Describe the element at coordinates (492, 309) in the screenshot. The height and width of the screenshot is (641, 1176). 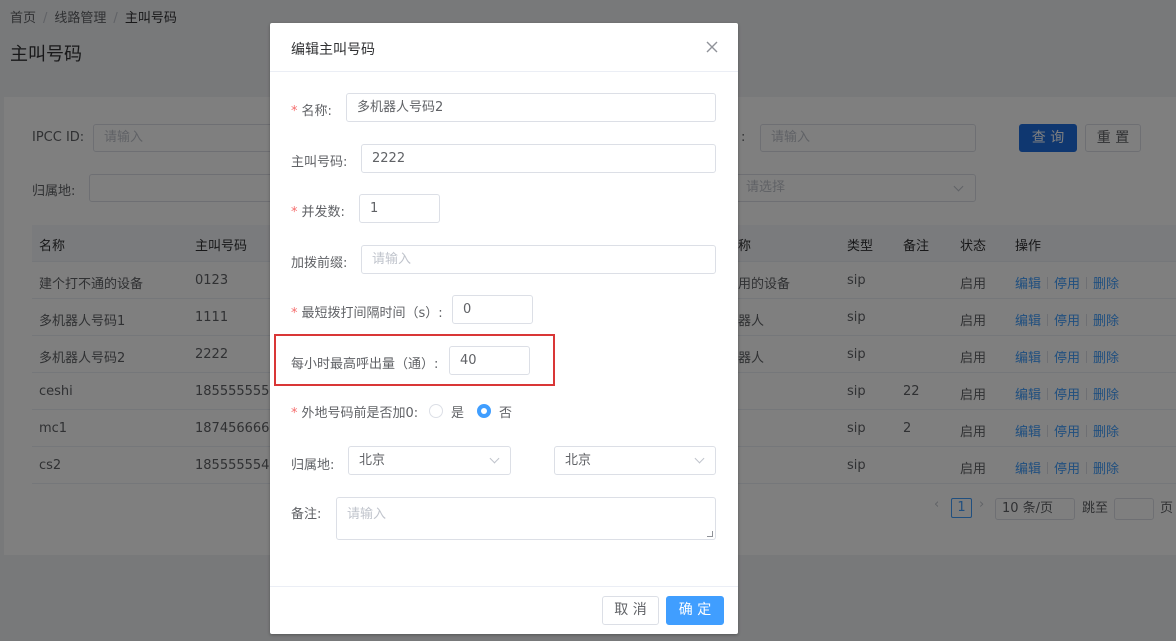
I see `min-interval-input: 0` at that location.